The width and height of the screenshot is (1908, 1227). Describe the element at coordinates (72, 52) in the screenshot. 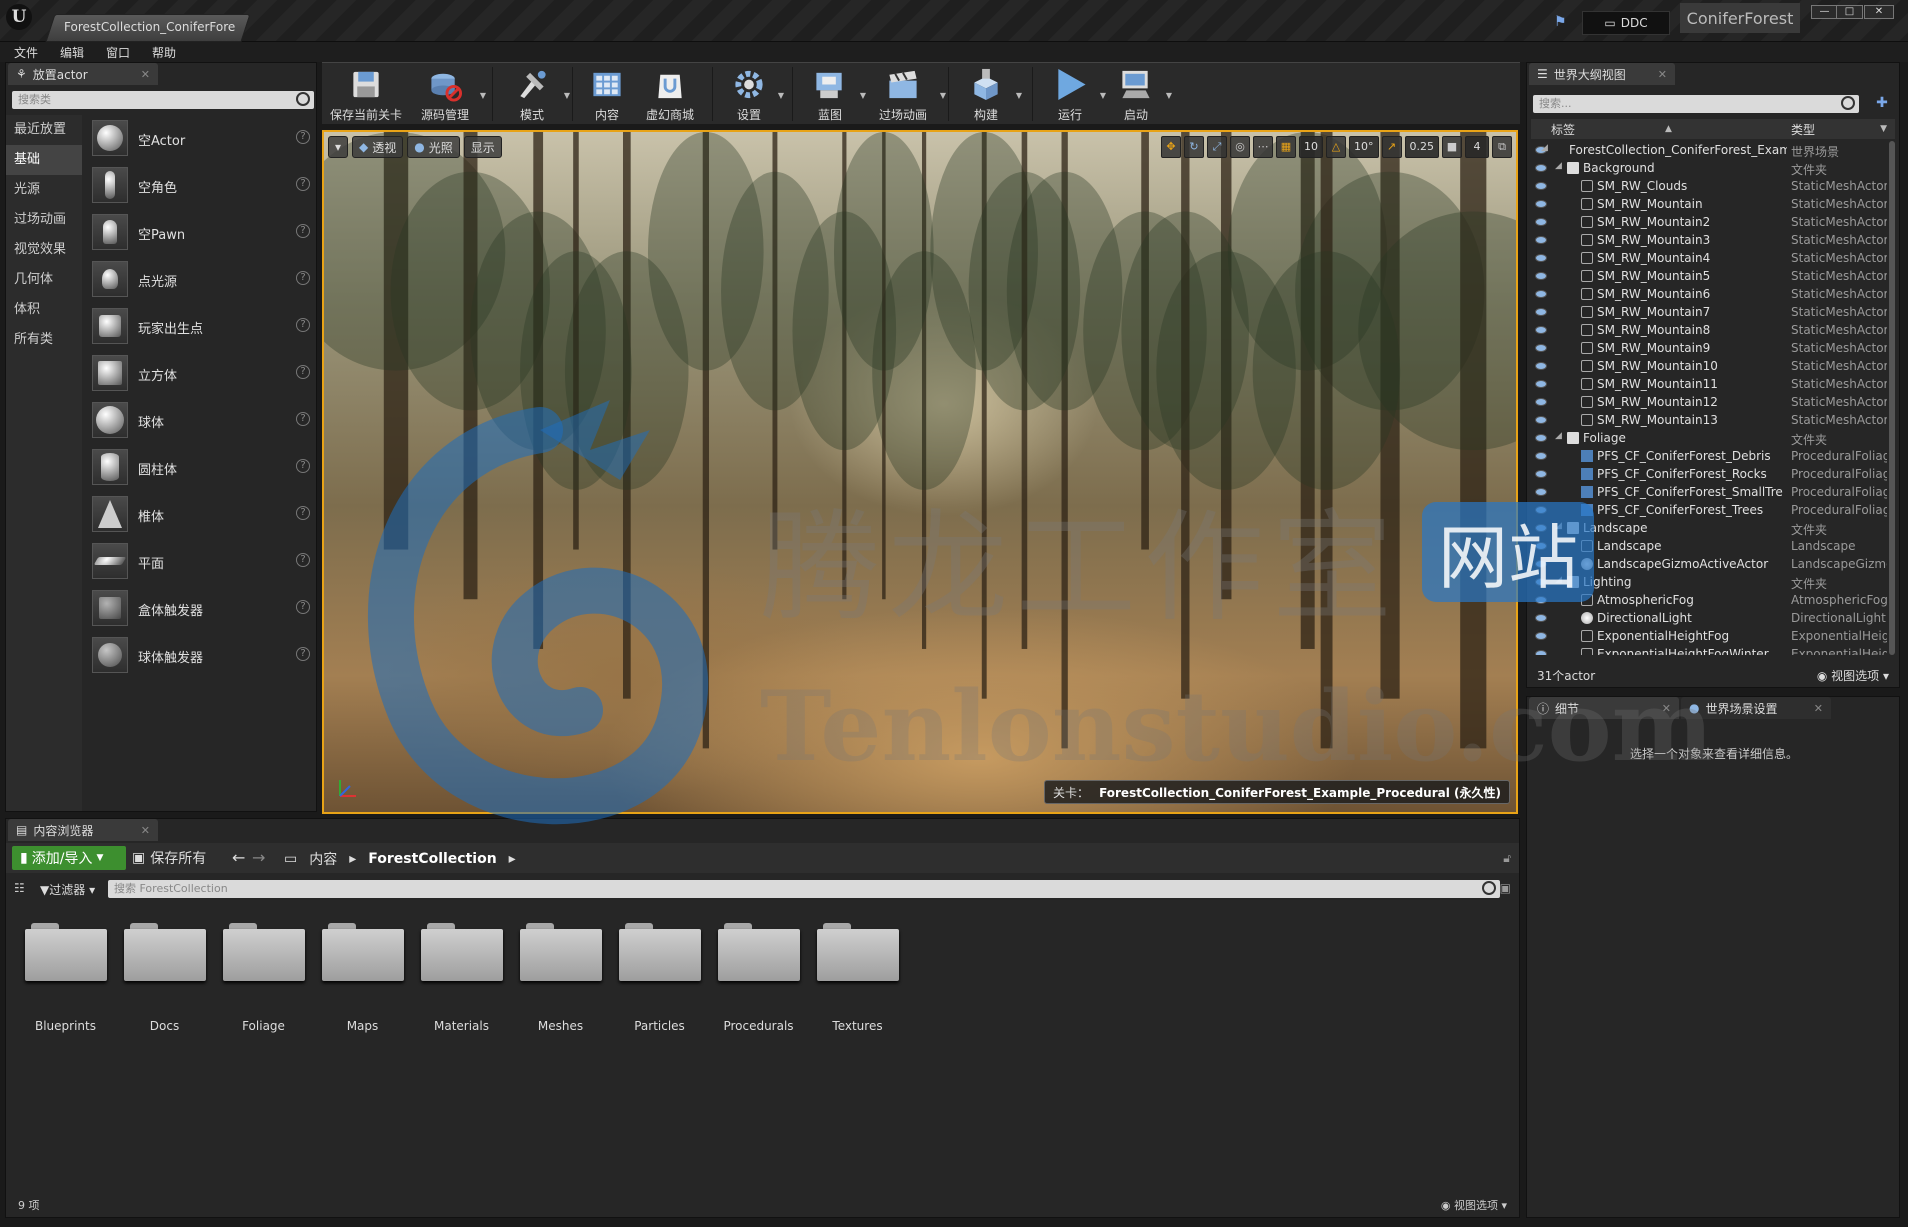

I see `menu-edit: 编辑` at that location.